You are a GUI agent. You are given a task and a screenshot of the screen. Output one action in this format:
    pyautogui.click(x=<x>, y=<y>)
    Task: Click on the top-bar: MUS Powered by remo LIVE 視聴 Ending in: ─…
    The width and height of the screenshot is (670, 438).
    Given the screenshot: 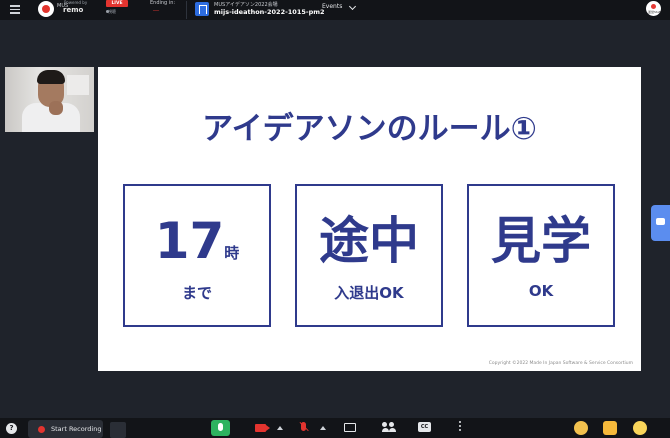 What is the action you would take?
    pyautogui.click(x=335, y=10)
    